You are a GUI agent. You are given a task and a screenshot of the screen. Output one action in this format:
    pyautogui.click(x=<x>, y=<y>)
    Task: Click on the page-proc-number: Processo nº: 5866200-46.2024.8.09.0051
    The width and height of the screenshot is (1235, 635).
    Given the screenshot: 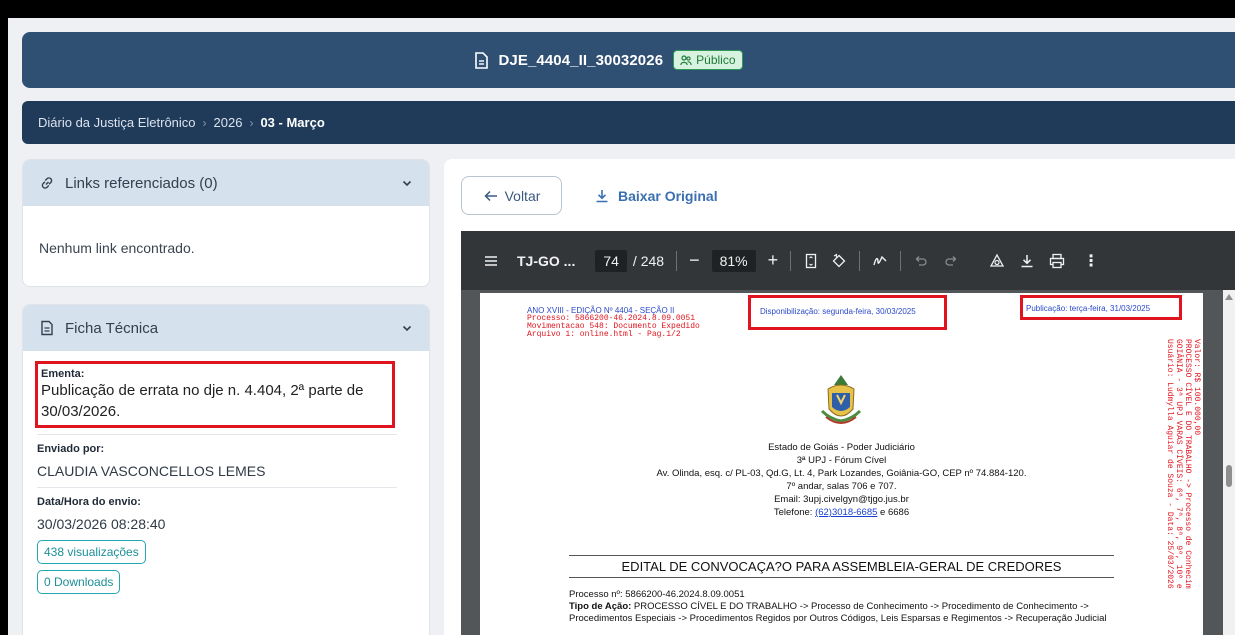 What is the action you would take?
    pyautogui.click(x=657, y=594)
    